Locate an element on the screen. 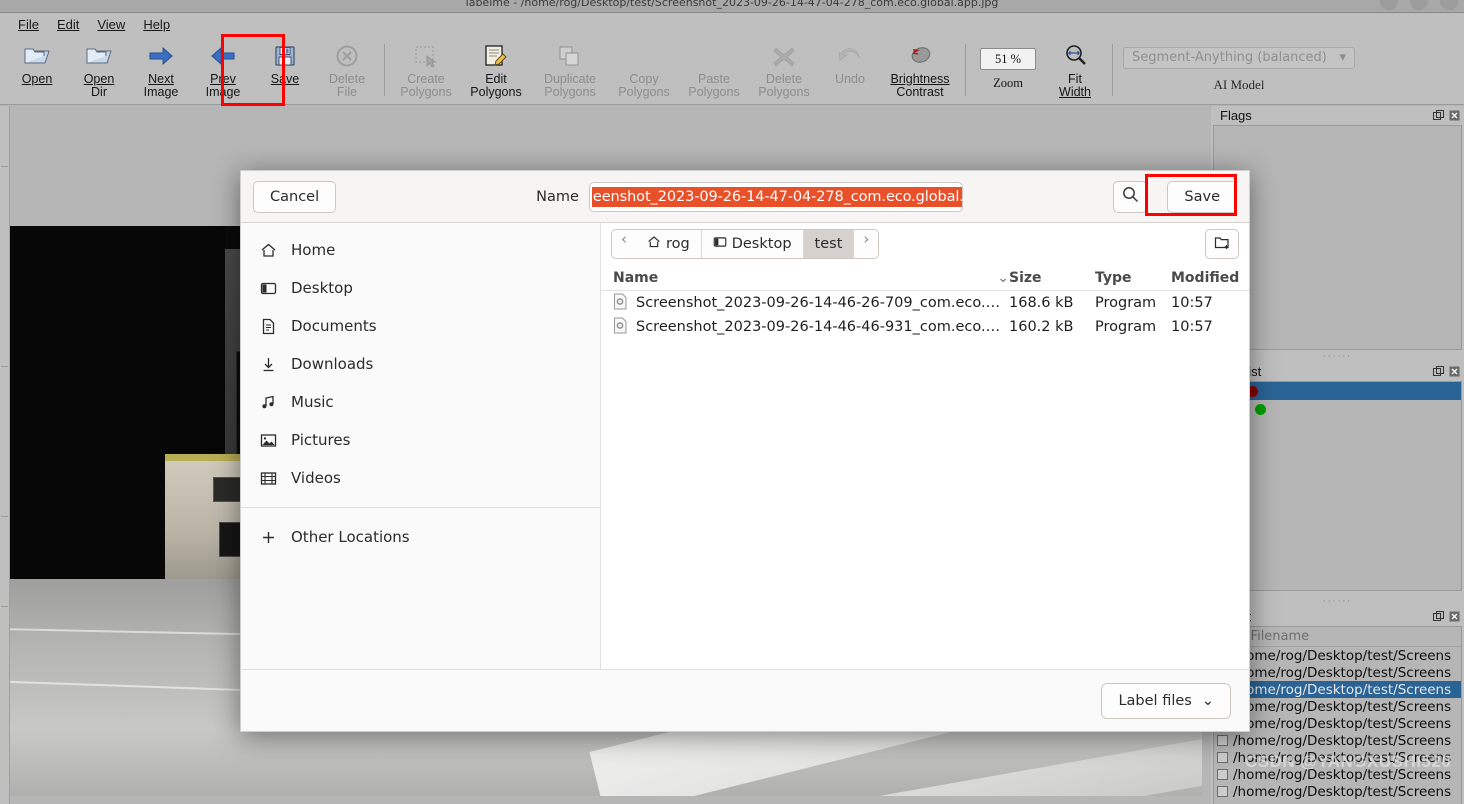  toolbar-brightness-contrast: Brightness Contrast is located at coordinates (920, 70).